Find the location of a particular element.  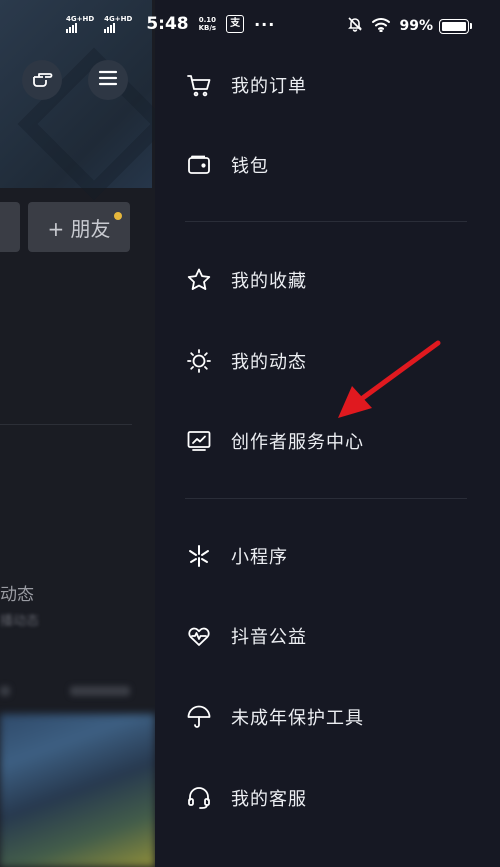

headset-icon is located at coordinates (199, 798).